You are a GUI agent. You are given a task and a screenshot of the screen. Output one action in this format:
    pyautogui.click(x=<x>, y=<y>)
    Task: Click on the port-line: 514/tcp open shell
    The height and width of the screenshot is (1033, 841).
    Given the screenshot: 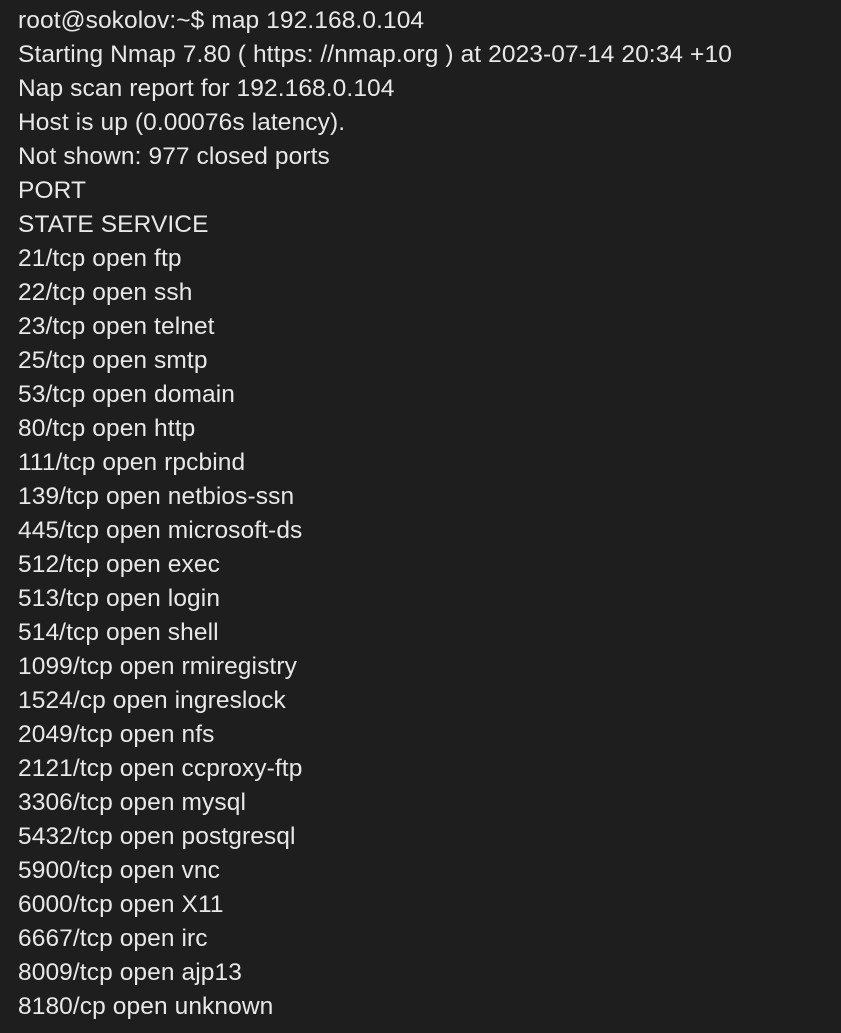 What is the action you would take?
    pyautogui.click(x=118, y=632)
    